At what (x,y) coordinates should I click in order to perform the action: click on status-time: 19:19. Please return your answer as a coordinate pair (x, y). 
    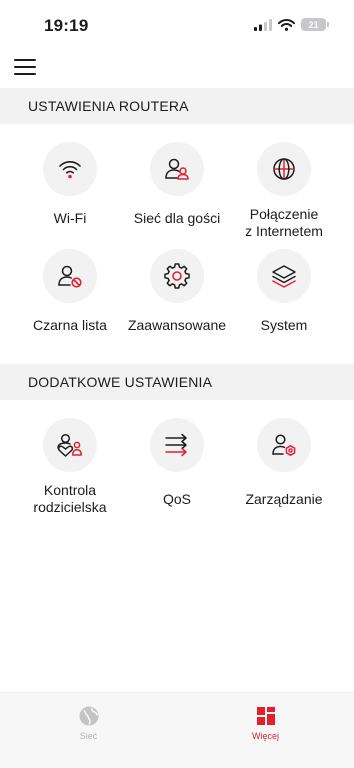
    Looking at the image, I should click on (66, 25).